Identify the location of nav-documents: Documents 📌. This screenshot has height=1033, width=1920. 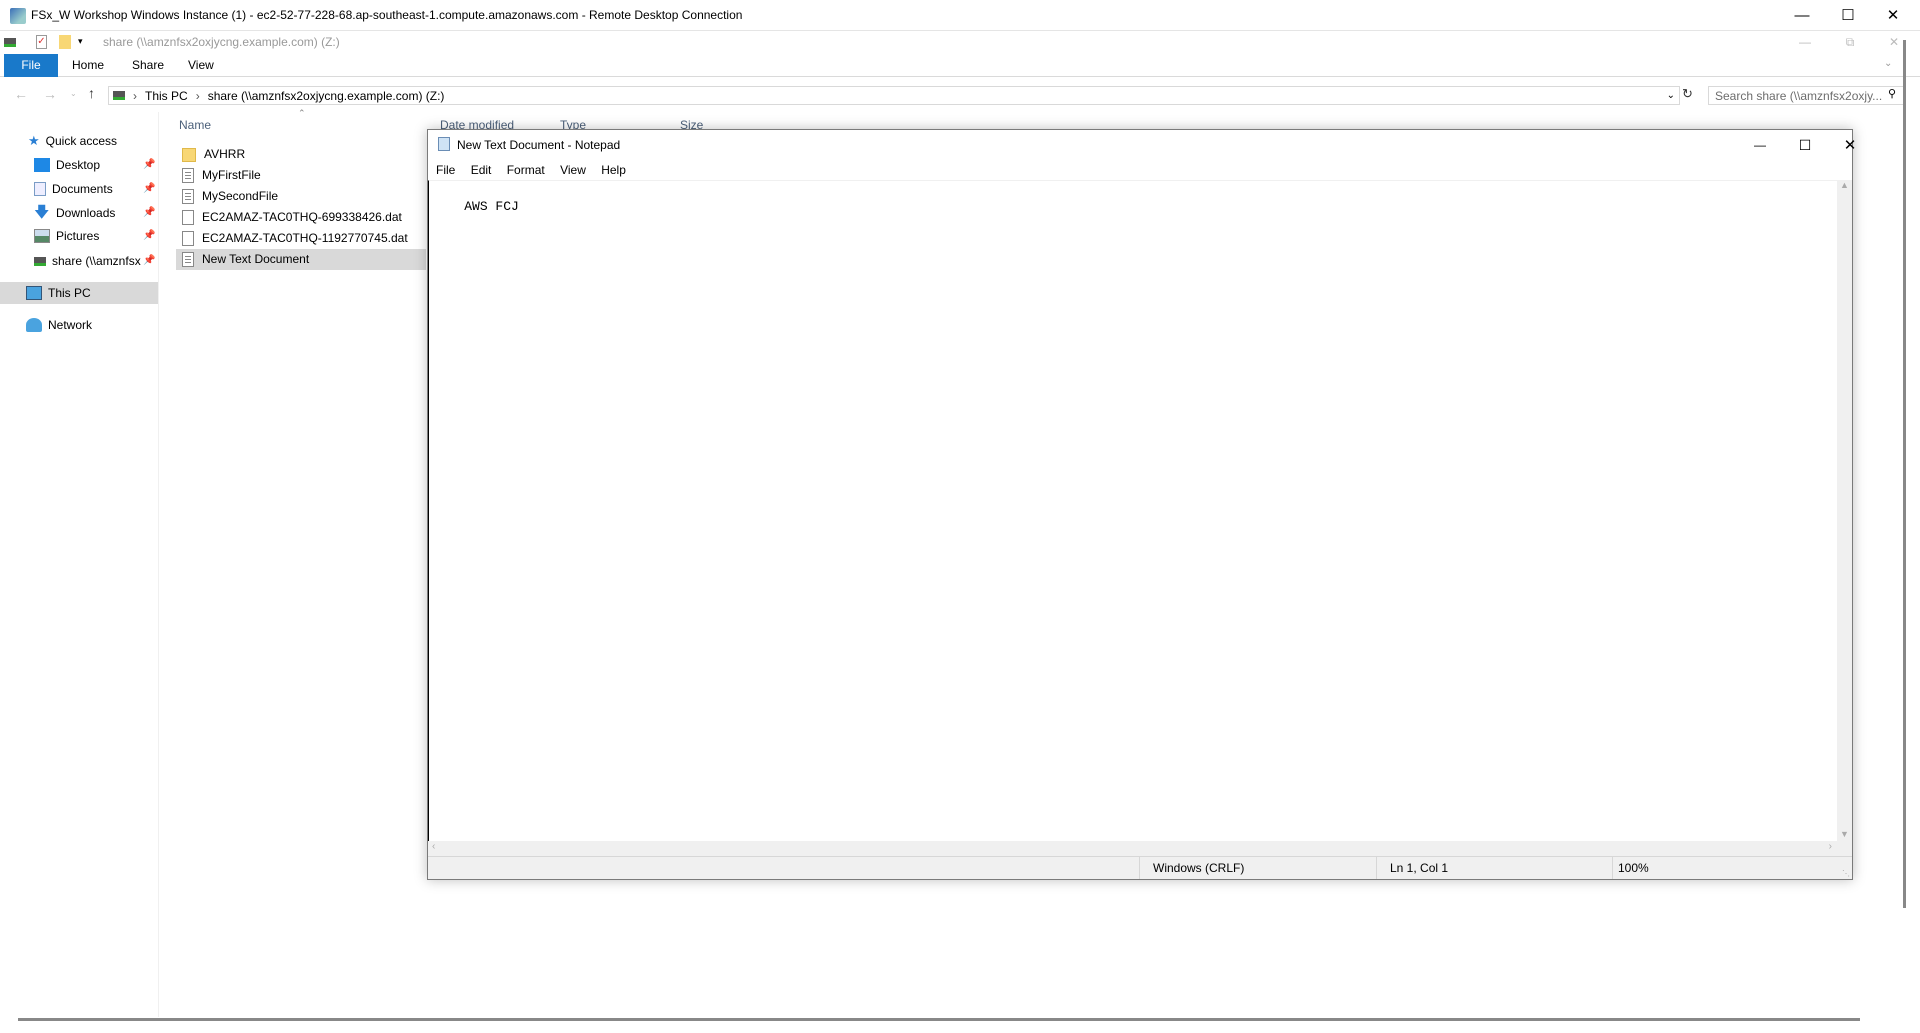
(96, 189).